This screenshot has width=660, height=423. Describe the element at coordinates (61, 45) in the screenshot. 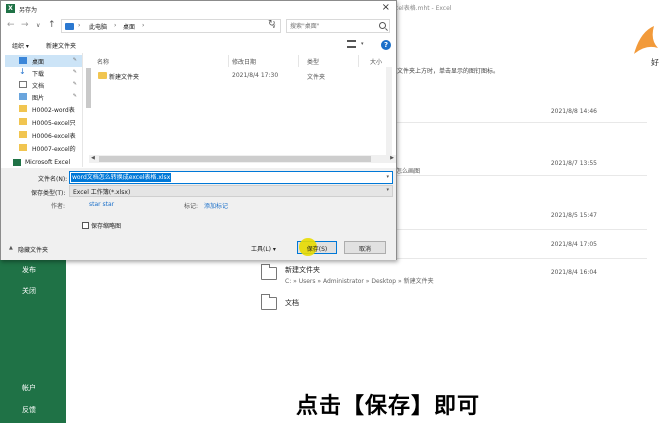

I see `new-folder-button: 新建文件夹` at that location.